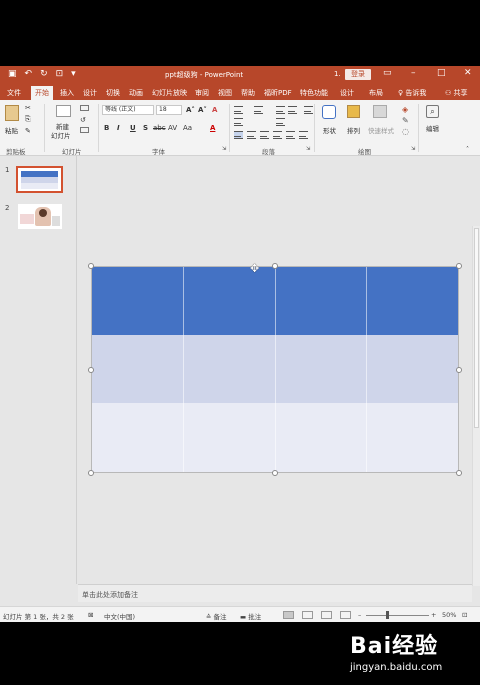 Image resolution: width=480 pixels, height=685 pixels. What do you see at coordinates (308, 149) in the screenshot?
I see `paragraph-dialog-launcher-icon: ⇲` at bounding box center [308, 149].